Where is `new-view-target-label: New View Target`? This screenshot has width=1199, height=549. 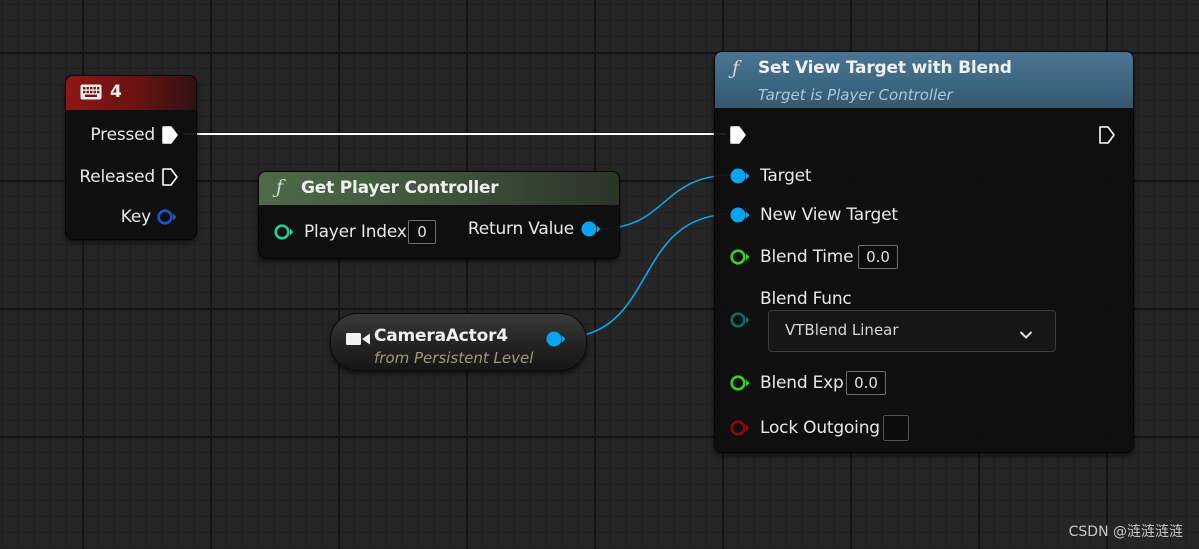 new-view-target-label: New View Target is located at coordinates (829, 215).